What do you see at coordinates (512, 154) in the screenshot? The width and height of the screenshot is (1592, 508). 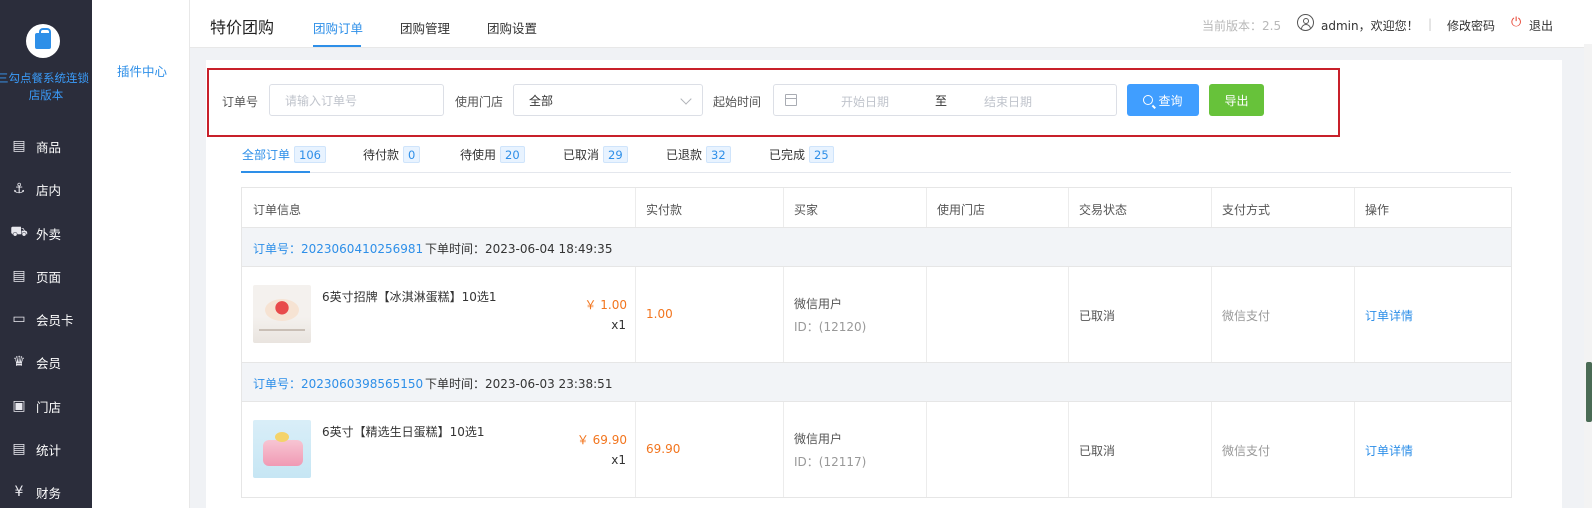 I see `count-badge: 20` at bounding box center [512, 154].